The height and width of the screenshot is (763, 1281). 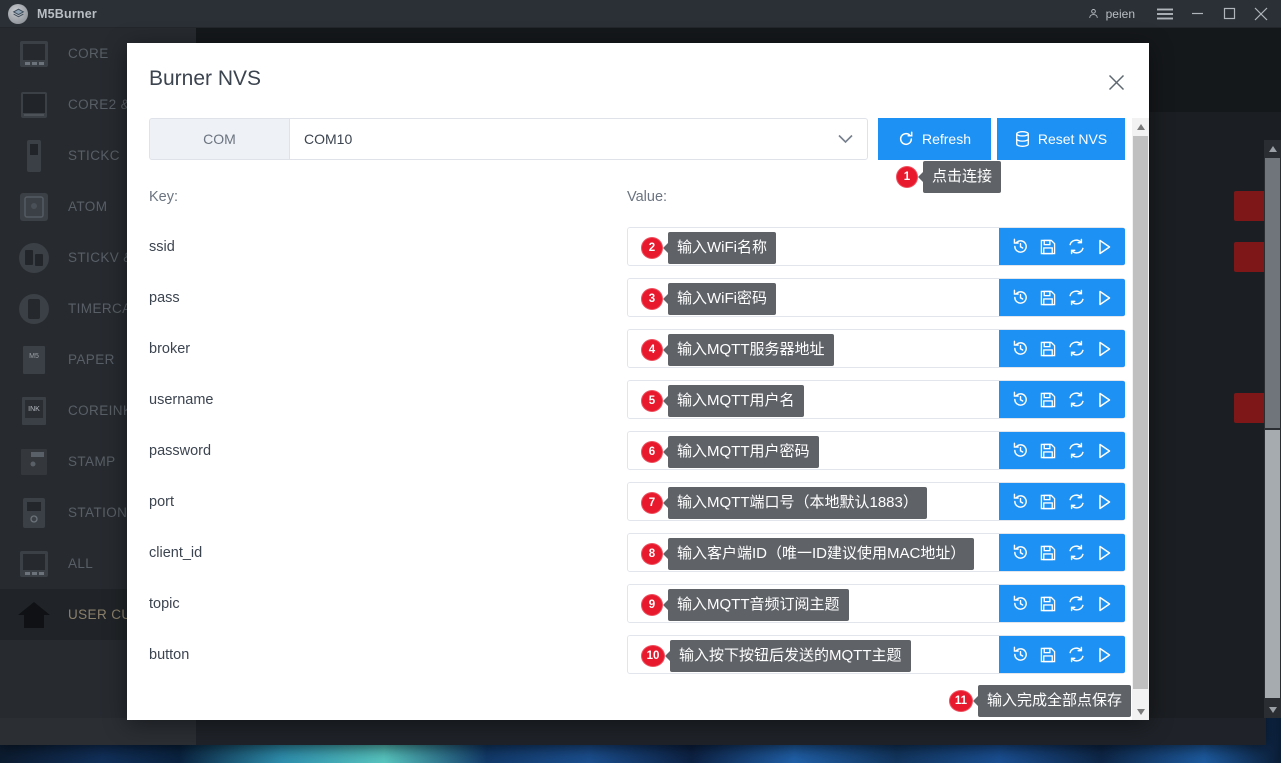 I want to click on table-row: topic, so click(x=637, y=603).